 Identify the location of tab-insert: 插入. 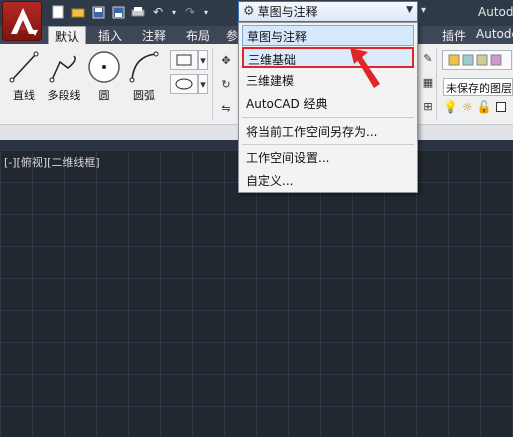
(110, 35).